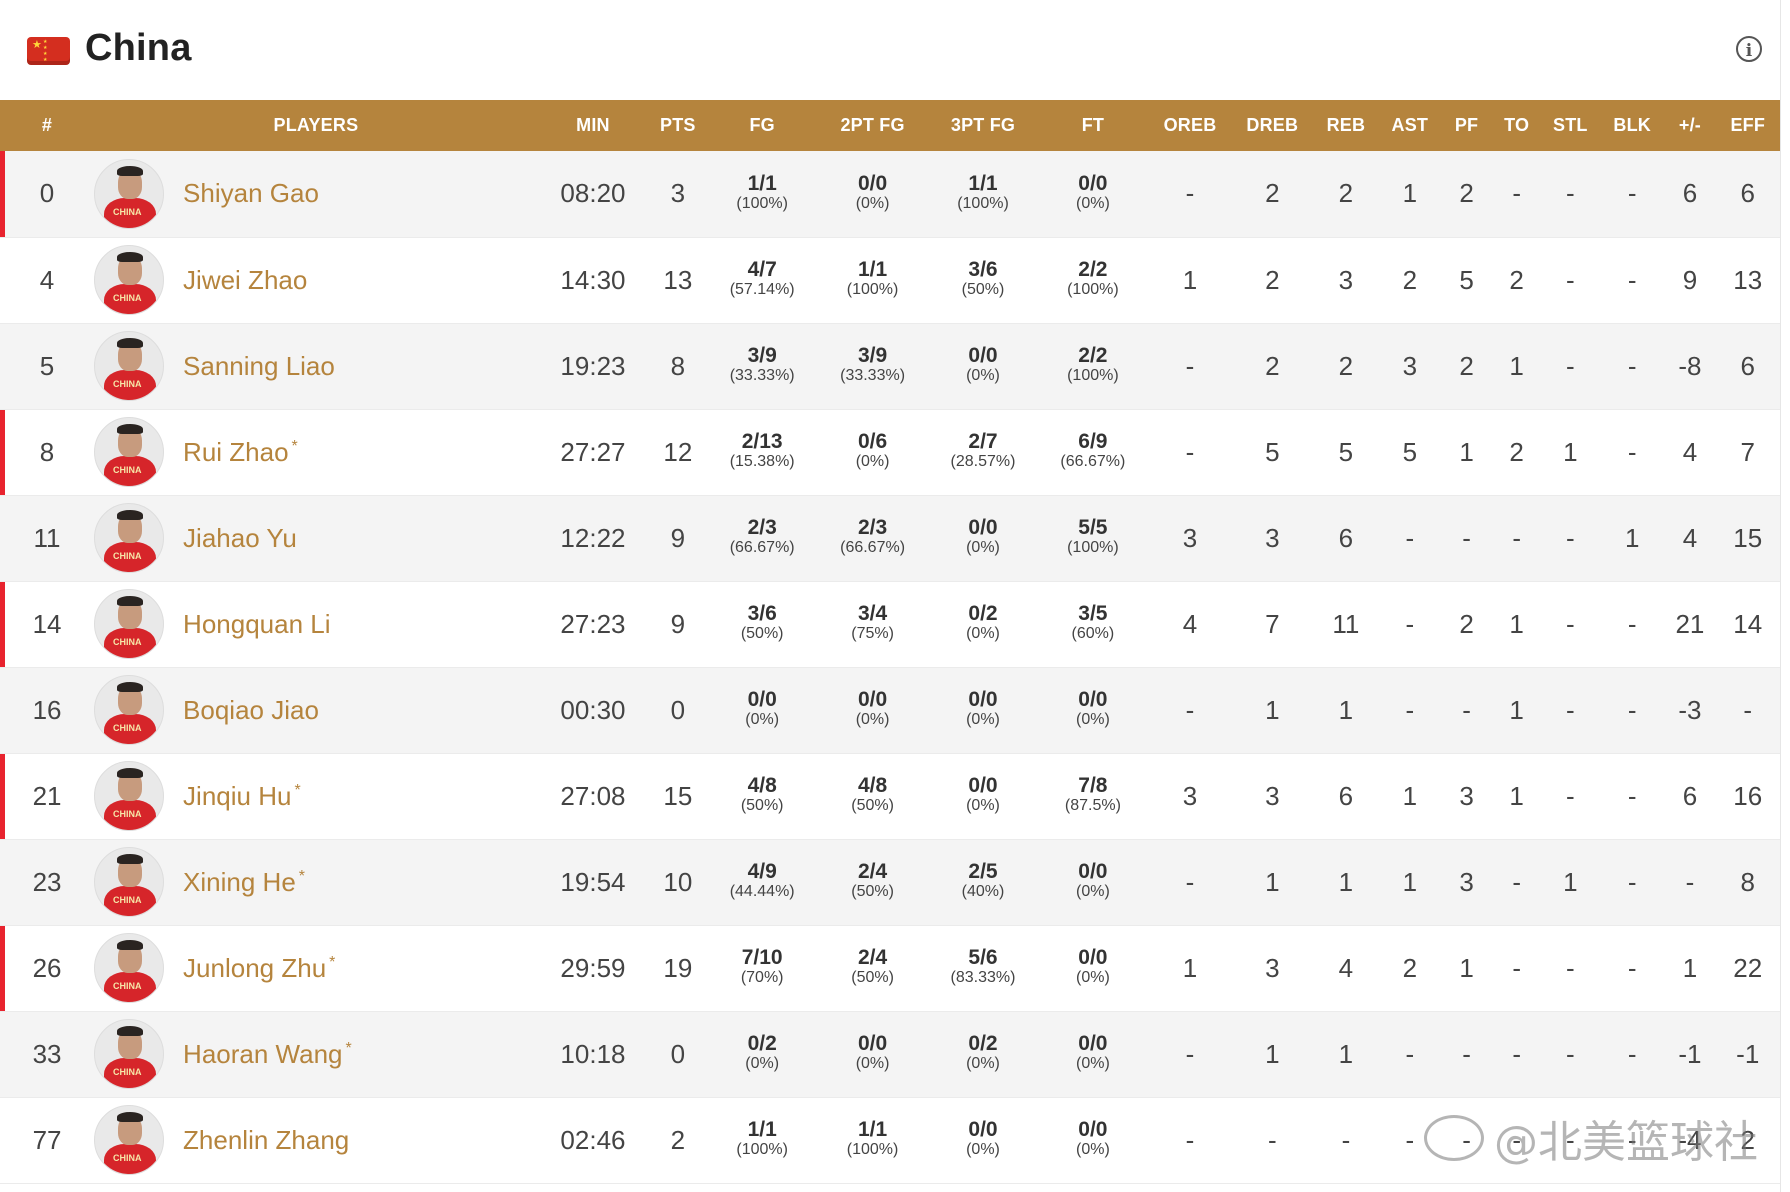 This screenshot has width=1790, height=1192. What do you see at coordinates (239, 882) in the screenshot?
I see `player-name: Xining He` at bounding box center [239, 882].